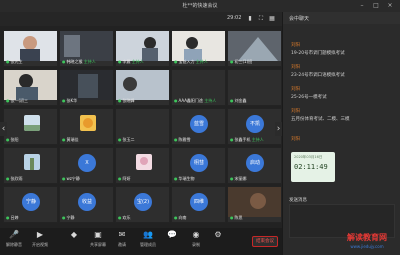 The width and height of the screenshot is (400, 255). I want to click on previous-page-icon: ‹, so click(3, 129).